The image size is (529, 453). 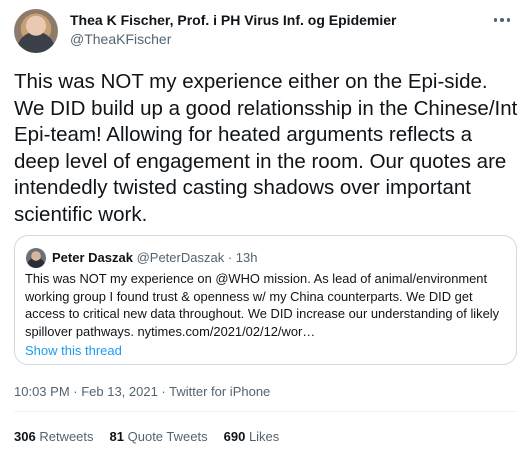 I want to click on engagement-stats: 306 Retweets 81 Quote Tweets 690 Likes, so click(x=146, y=436).